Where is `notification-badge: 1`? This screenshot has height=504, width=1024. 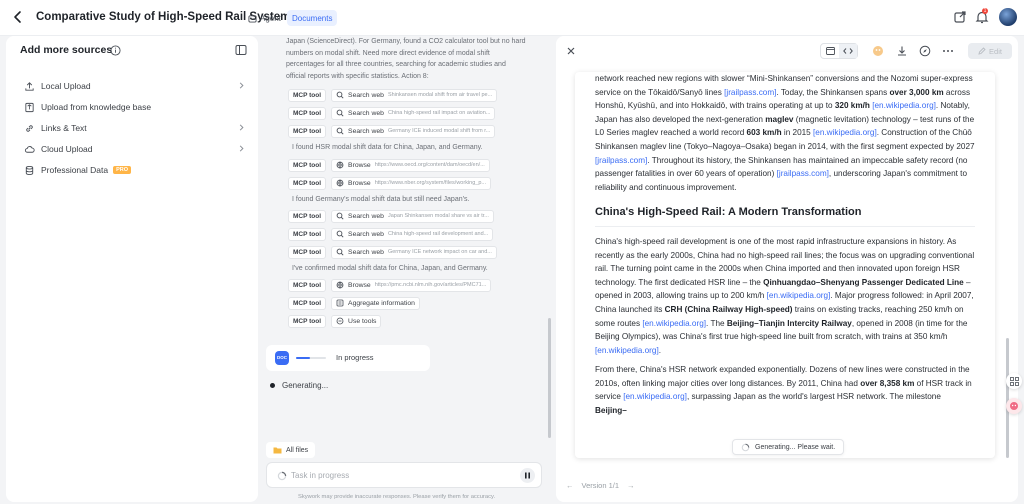 notification-badge: 1 is located at coordinates (985, 11).